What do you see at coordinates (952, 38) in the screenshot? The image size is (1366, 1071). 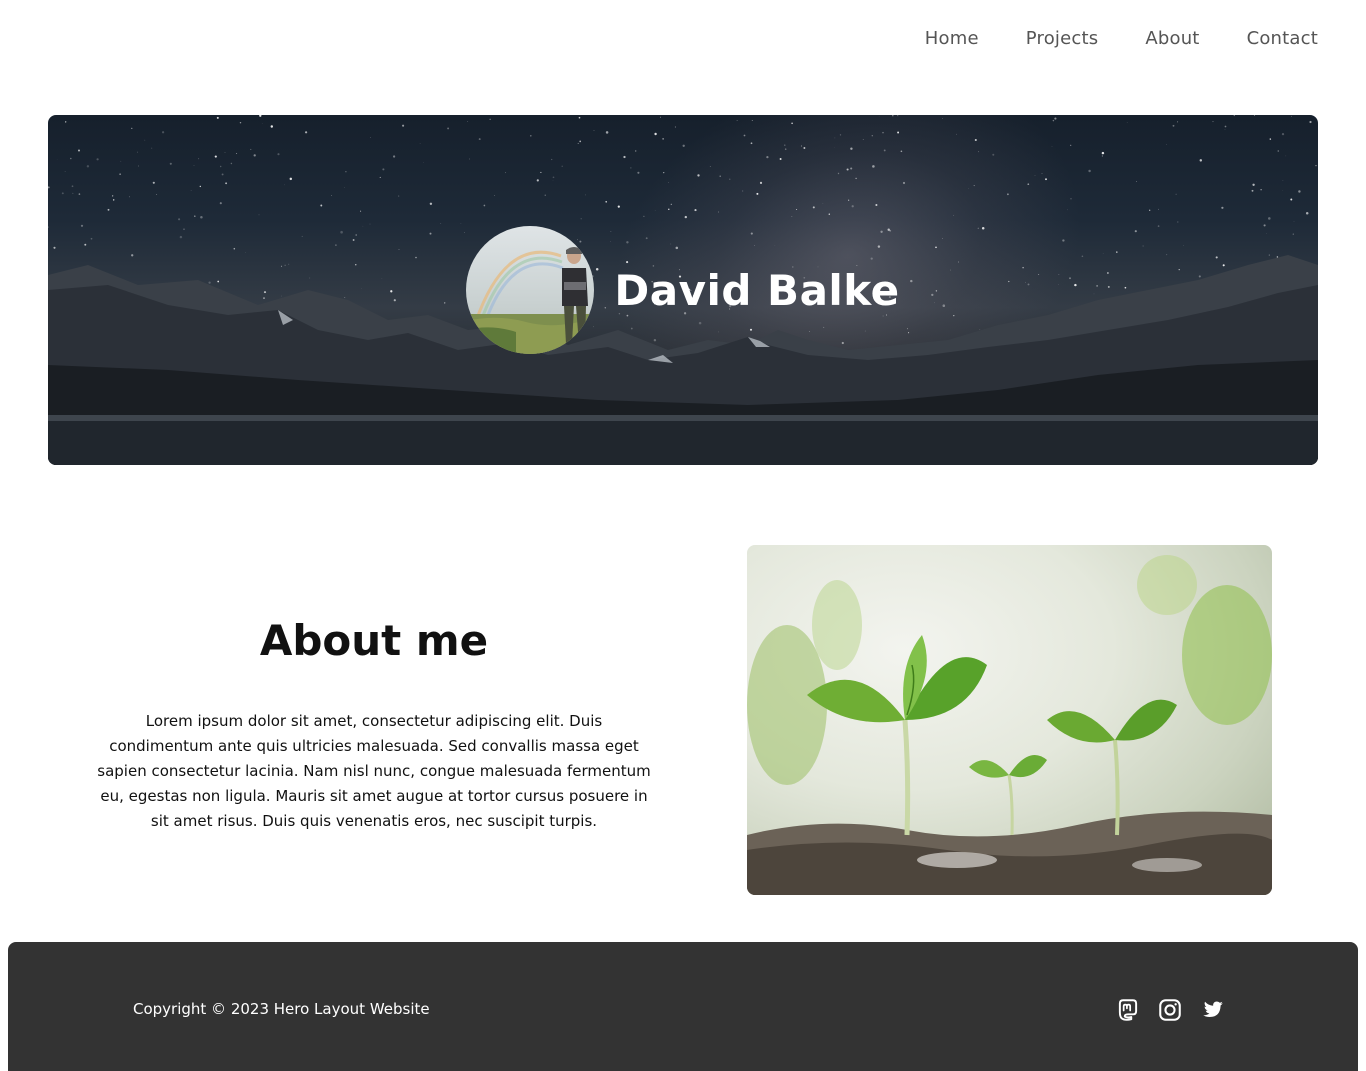 I see `nav-home: Home` at bounding box center [952, 38].